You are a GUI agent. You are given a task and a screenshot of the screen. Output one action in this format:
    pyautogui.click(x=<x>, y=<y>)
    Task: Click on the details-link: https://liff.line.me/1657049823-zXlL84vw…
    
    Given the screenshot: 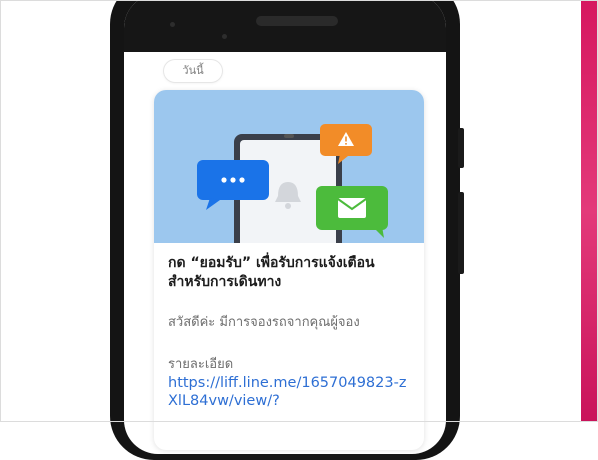 What is the action you would take?
    pyautogui.click(x=291, y=392)
    